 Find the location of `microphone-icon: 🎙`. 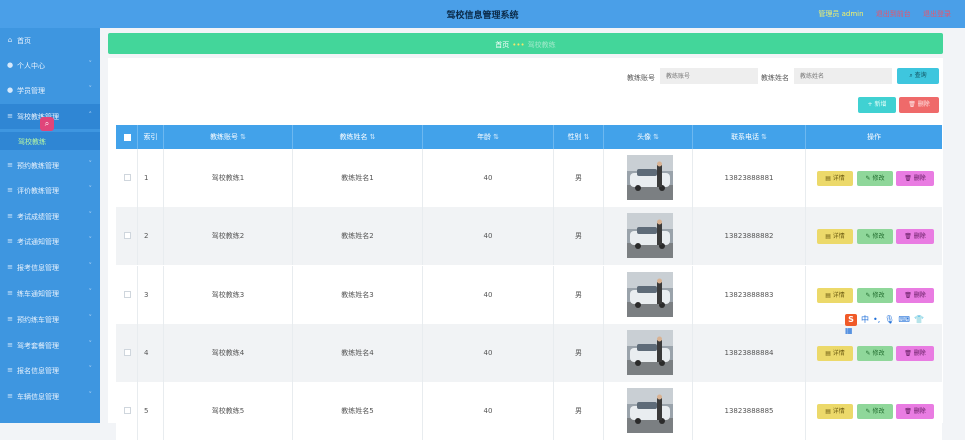

microphone-icon: 🎙 is located at coordinates (889, 319).